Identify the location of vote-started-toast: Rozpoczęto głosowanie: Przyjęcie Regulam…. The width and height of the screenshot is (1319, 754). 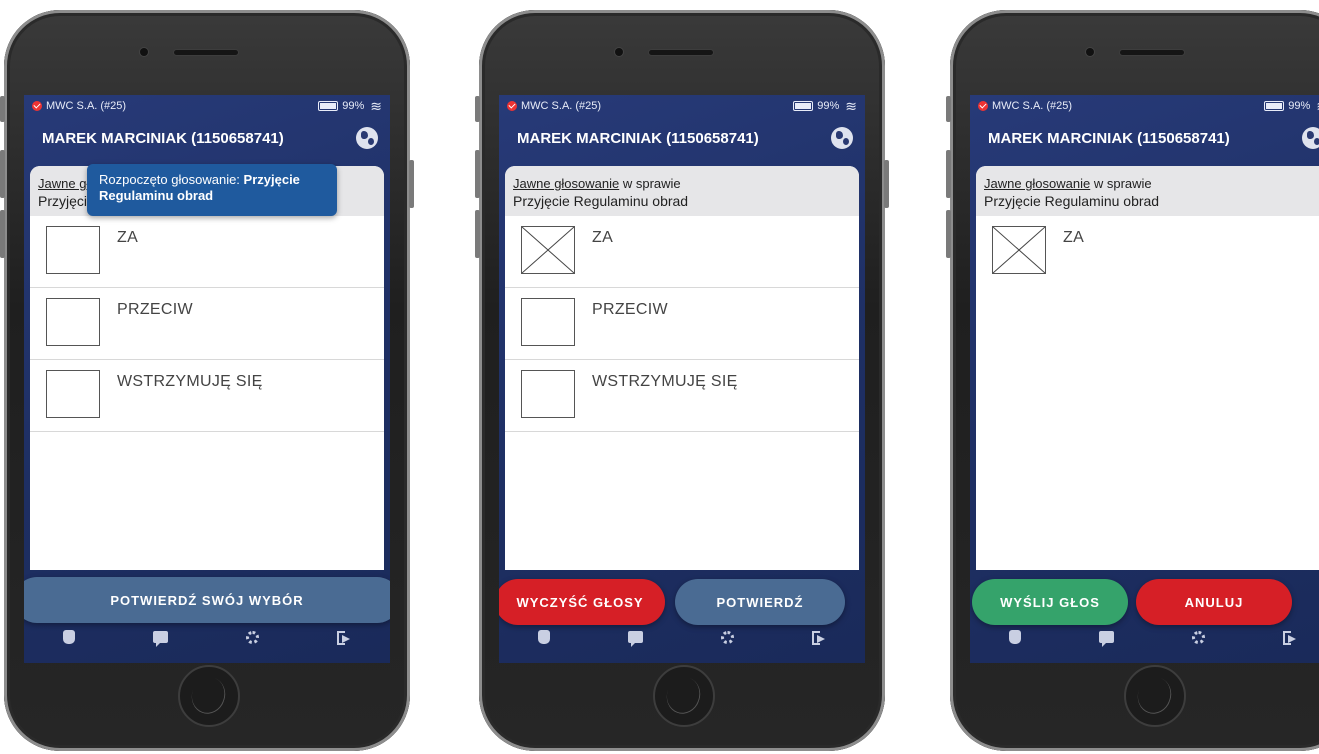
(212, 190).